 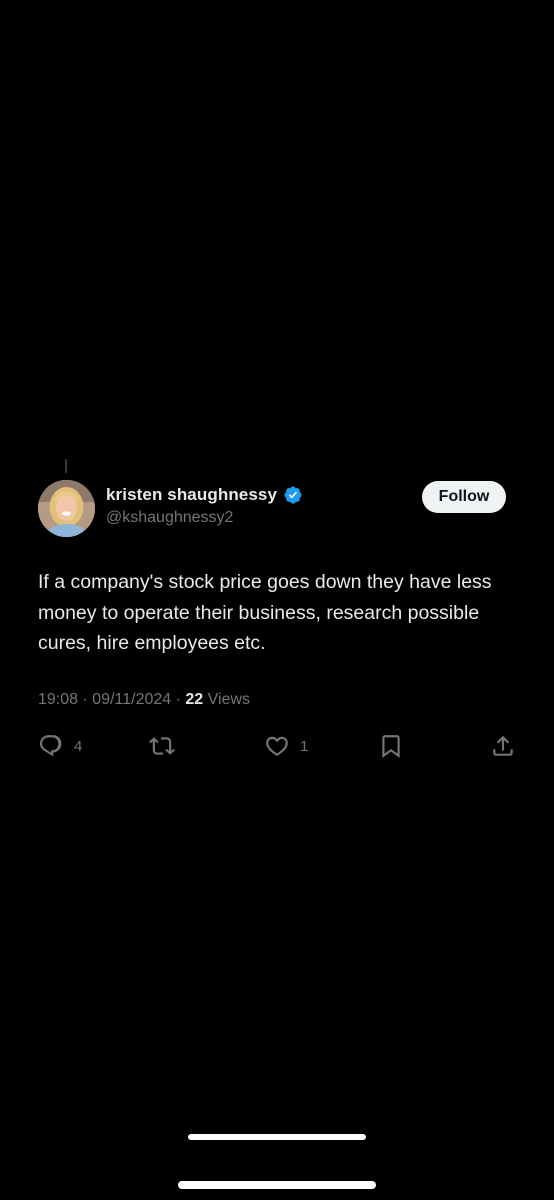 I want to click on tweet-meta: 19:08 · 09/11/2024 · 22 Views, so click(x=144, y=700).